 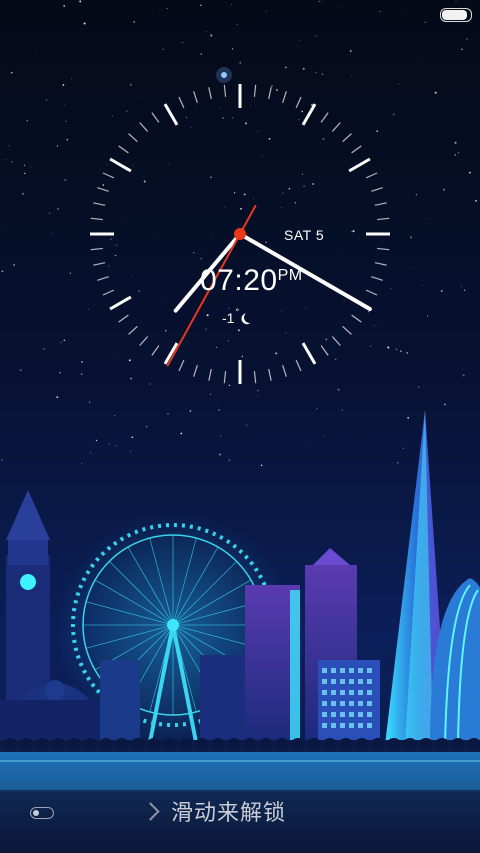 I want to click on toggle-switch, so click(x=42, y=813).